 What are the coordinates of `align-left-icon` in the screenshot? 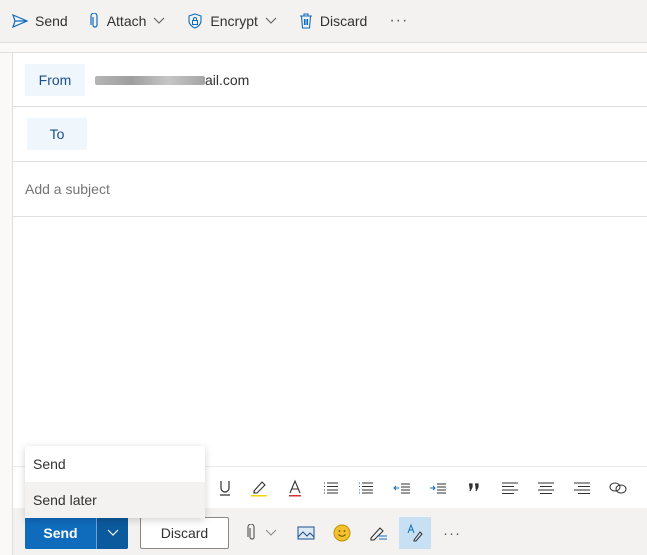 It's located at (510, 488).